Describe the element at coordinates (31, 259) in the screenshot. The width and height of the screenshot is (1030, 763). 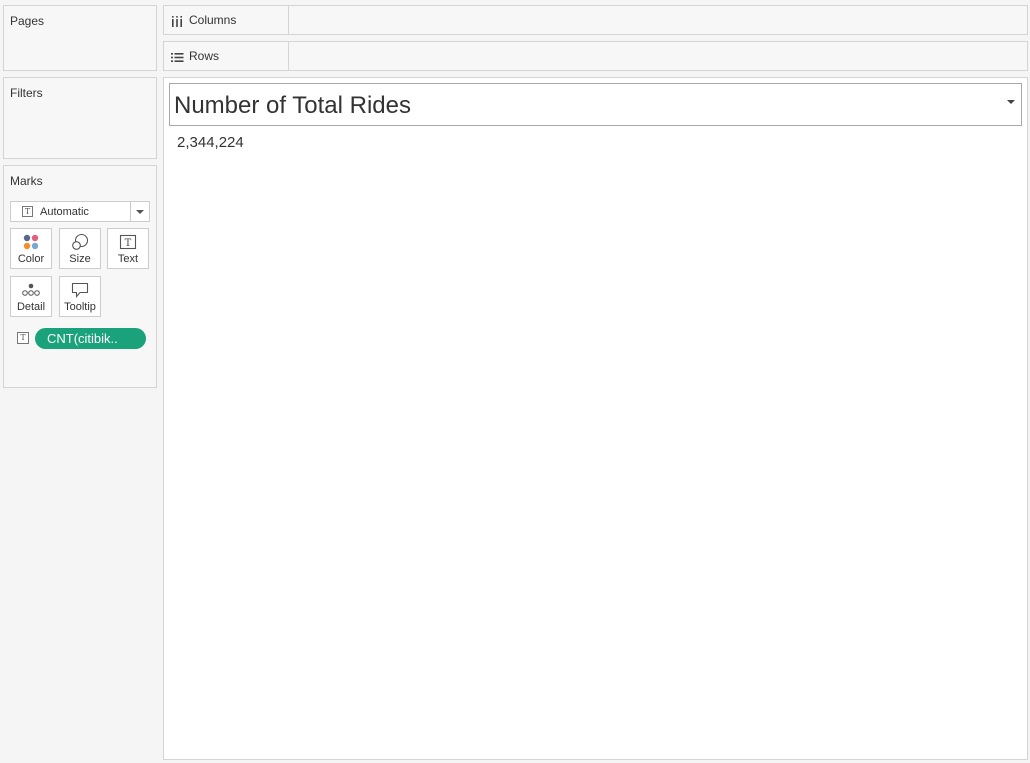
I see `color-label: Color` at that location.